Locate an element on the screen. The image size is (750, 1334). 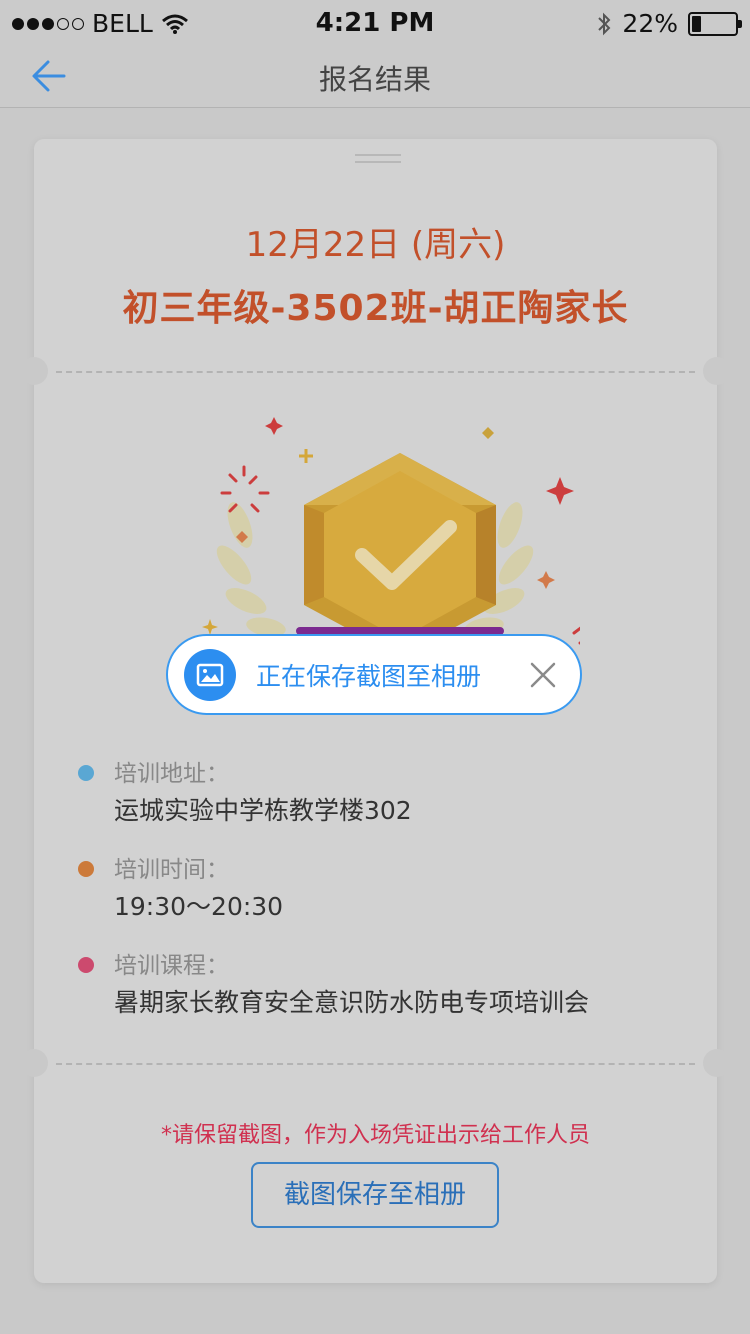
nav-bar: 报名结果 is located at coordinates (375, 76).